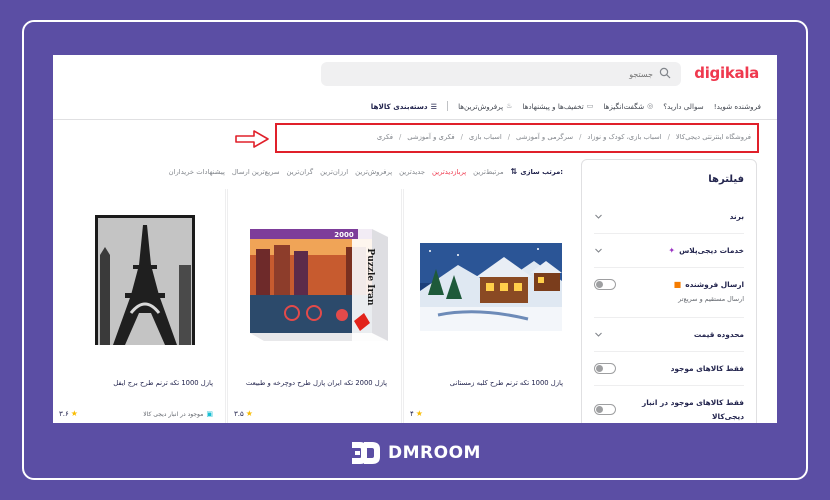 Image resolution: width=830 pixels, height=500 pixels. I want to click on filter-seller-shipping-text: ارسال فروشنده, so click(714, 284).